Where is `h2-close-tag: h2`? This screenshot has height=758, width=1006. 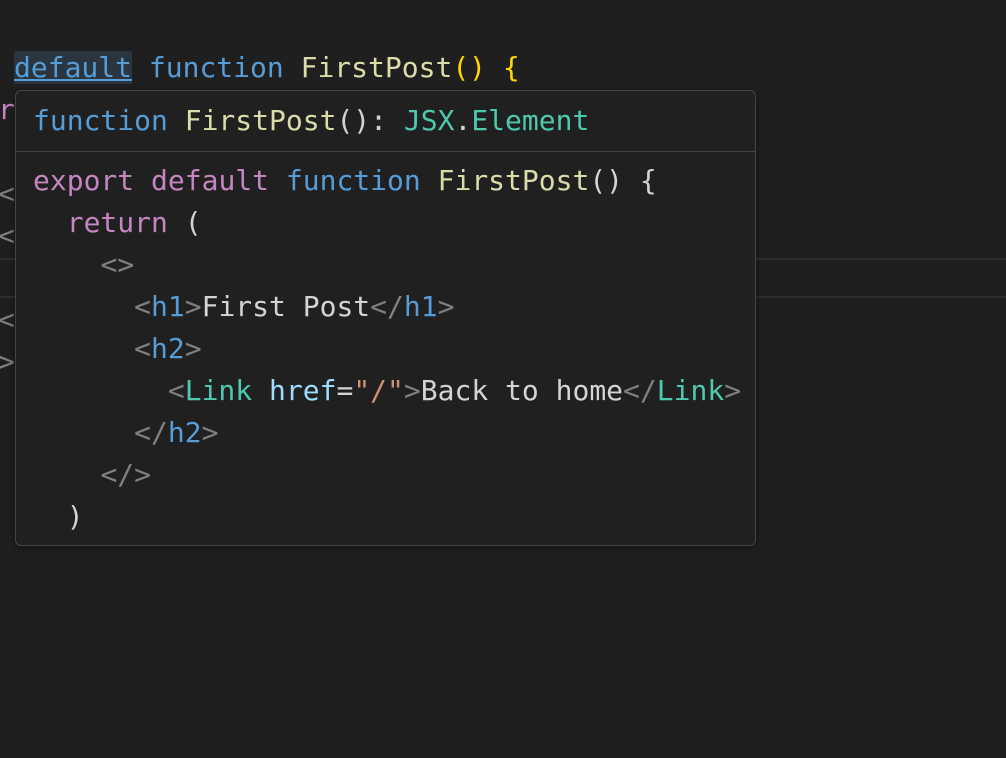 h2-close-tag: h2 is located at coordinates (184, 432).